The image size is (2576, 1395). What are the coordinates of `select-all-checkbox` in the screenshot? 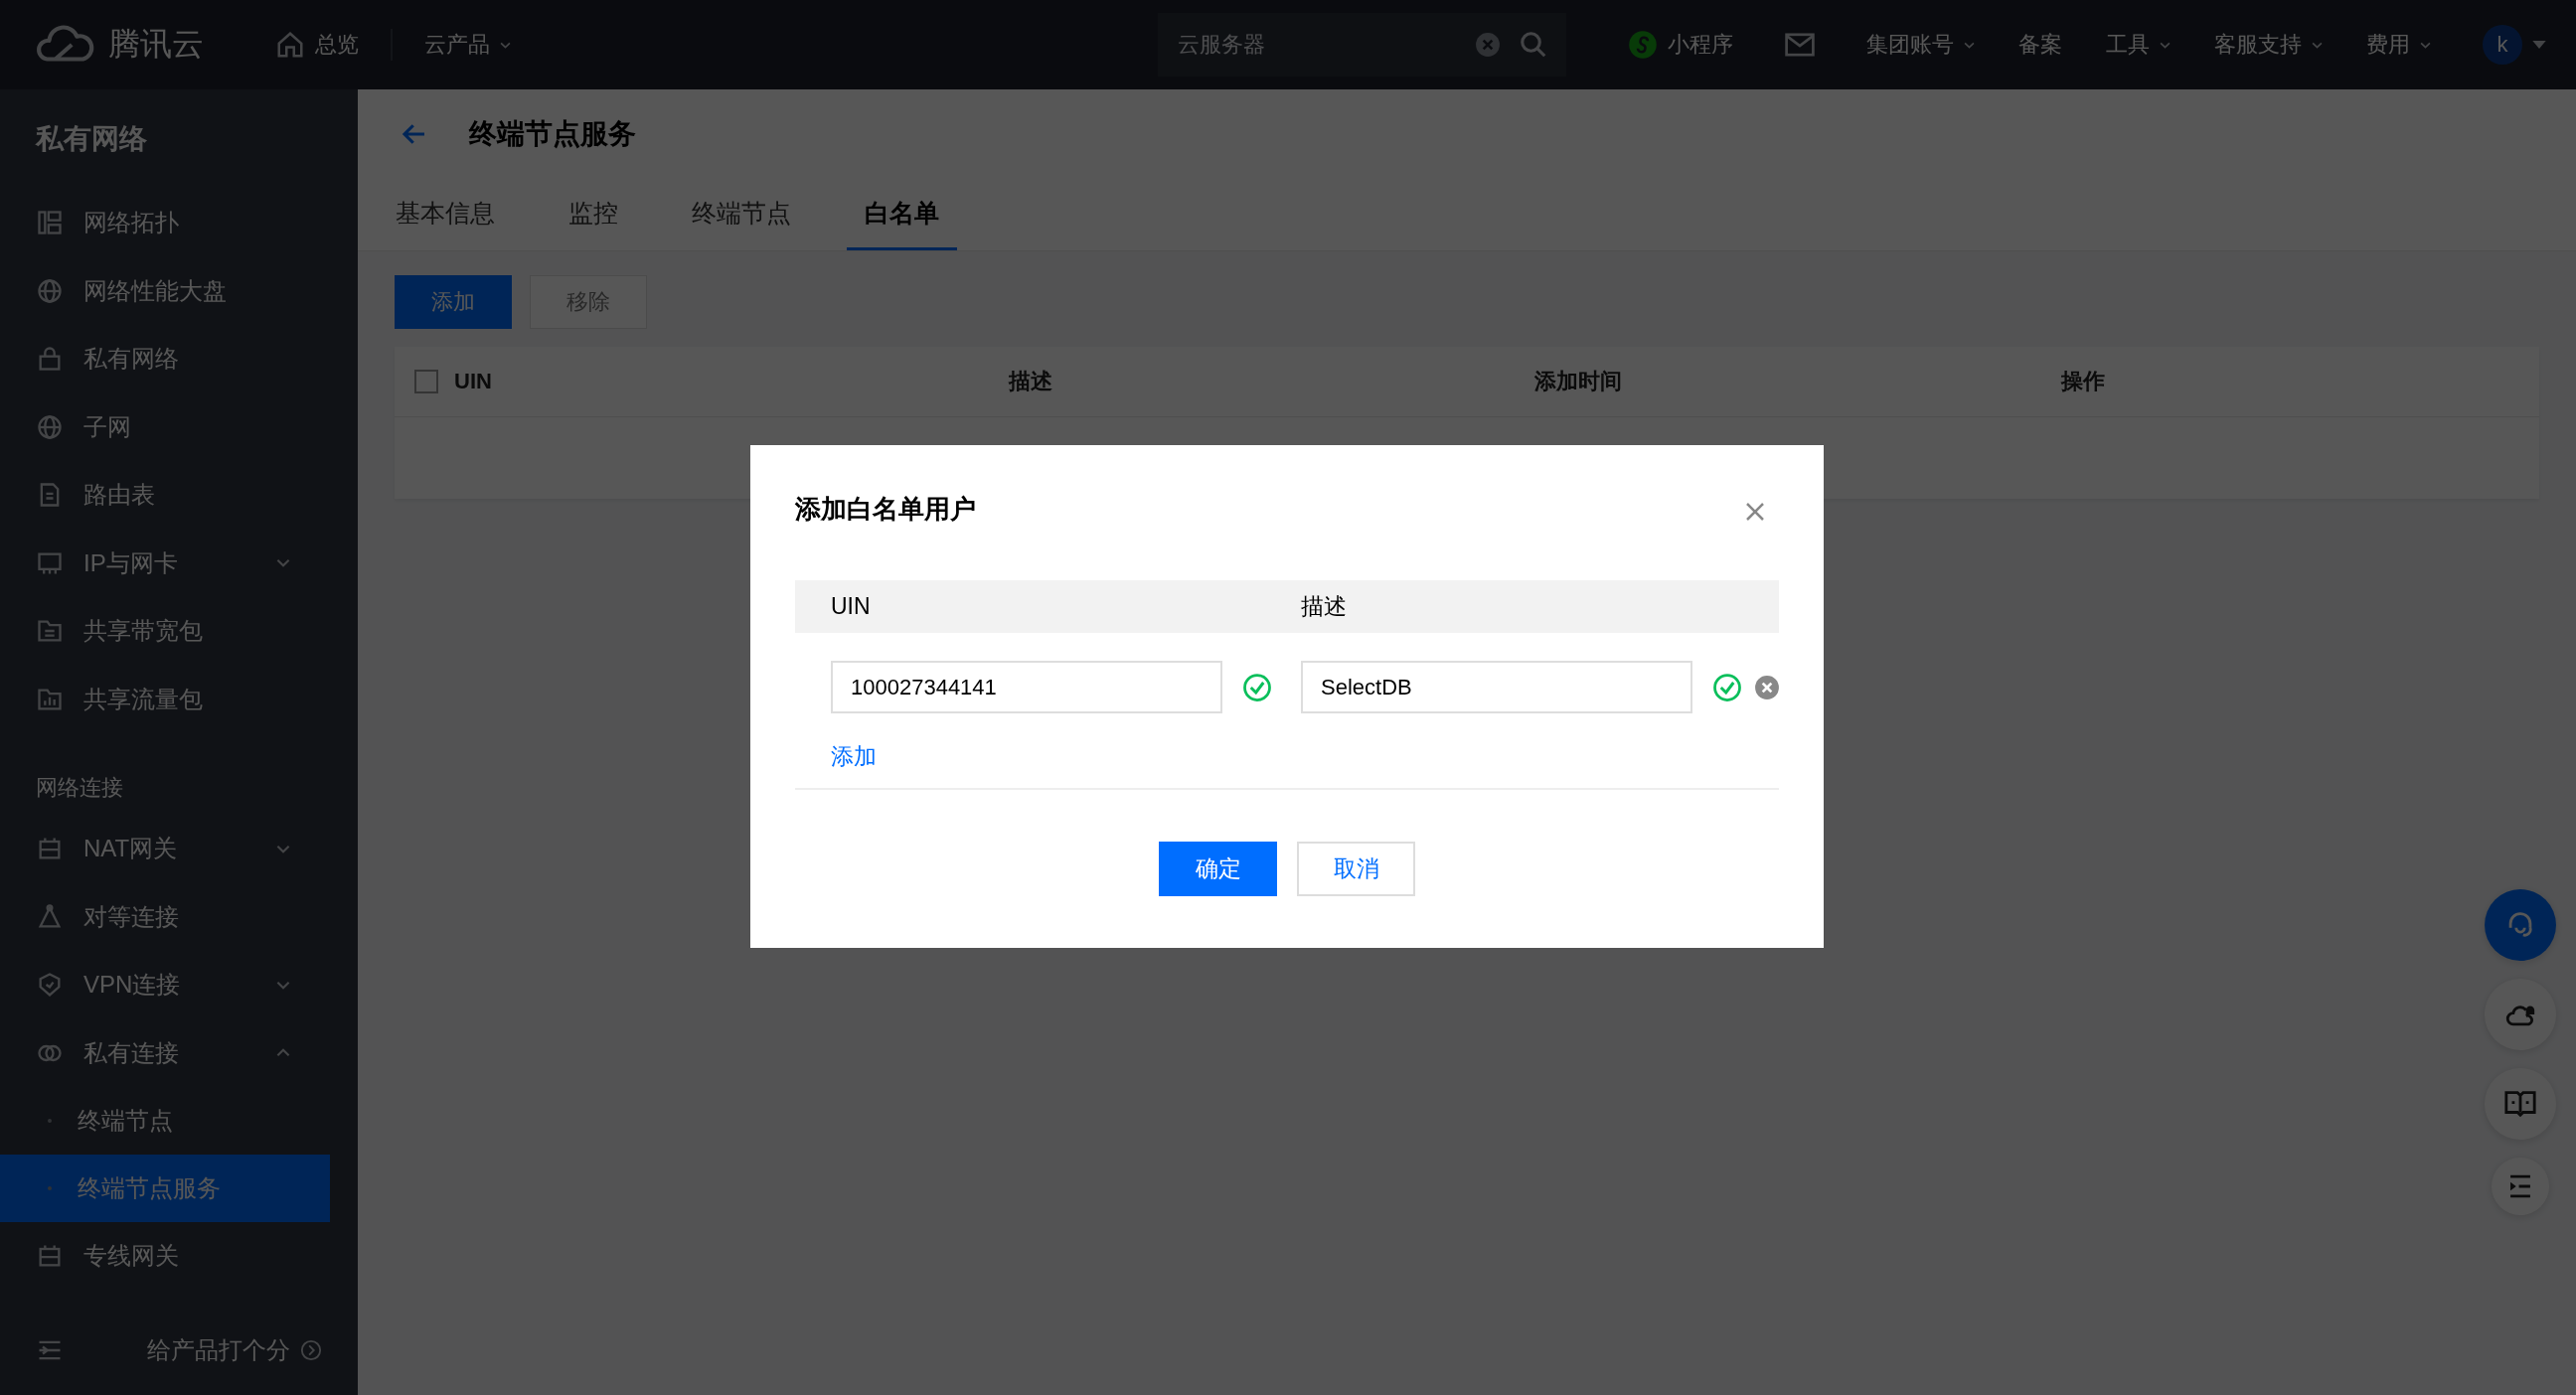 It's located at (426, 381).